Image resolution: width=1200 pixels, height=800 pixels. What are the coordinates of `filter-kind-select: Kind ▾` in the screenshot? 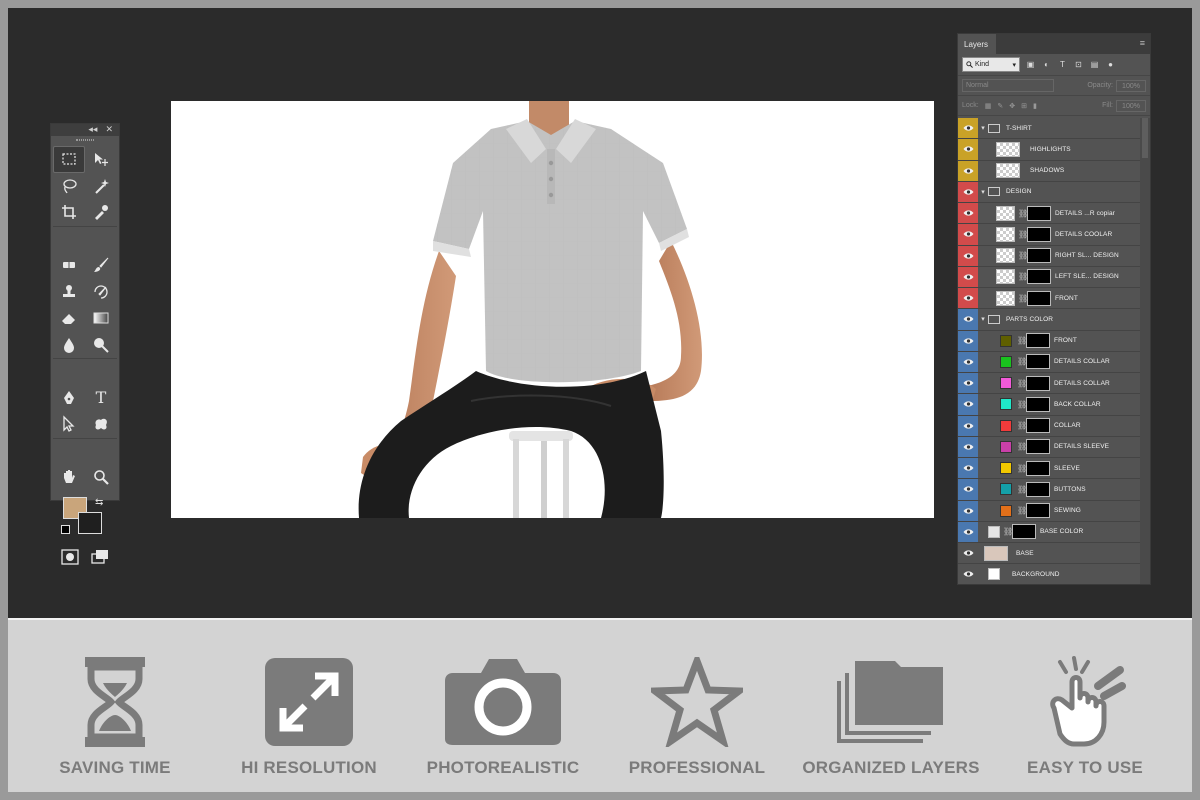 It's located at (991, 64).